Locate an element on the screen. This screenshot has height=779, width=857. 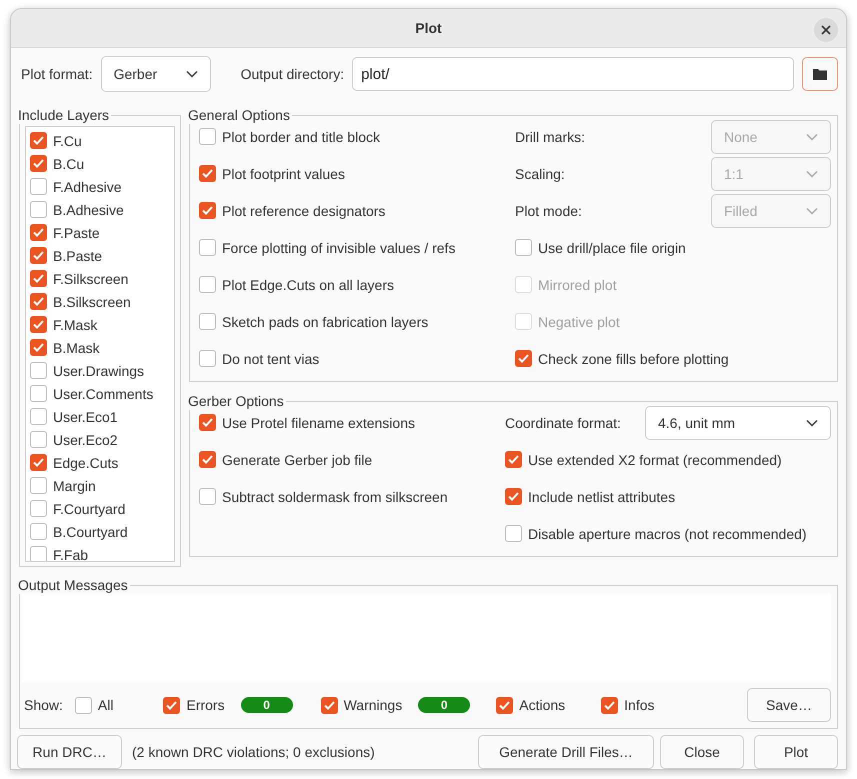
count-badge: 0 is located at coordinates (444, 705).